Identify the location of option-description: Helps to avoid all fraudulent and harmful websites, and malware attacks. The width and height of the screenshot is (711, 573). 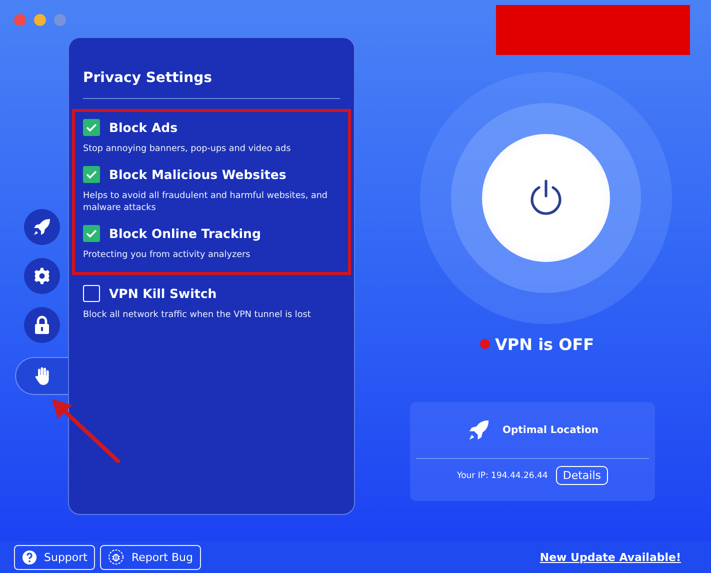
(206, 202).